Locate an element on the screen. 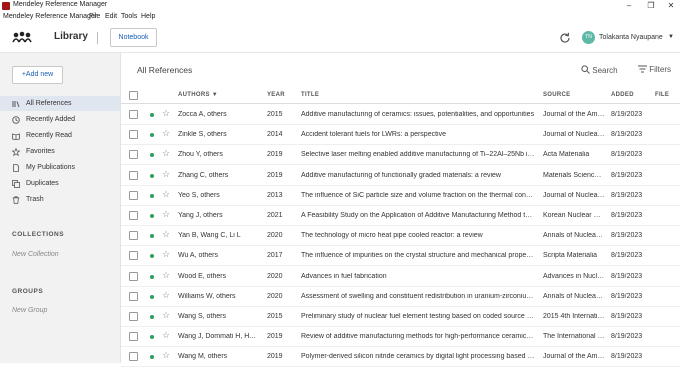 The height and width of the screenshot is (367, 680). sidebar-item-my-publications: My Publications is located at coordinates (60, 167).